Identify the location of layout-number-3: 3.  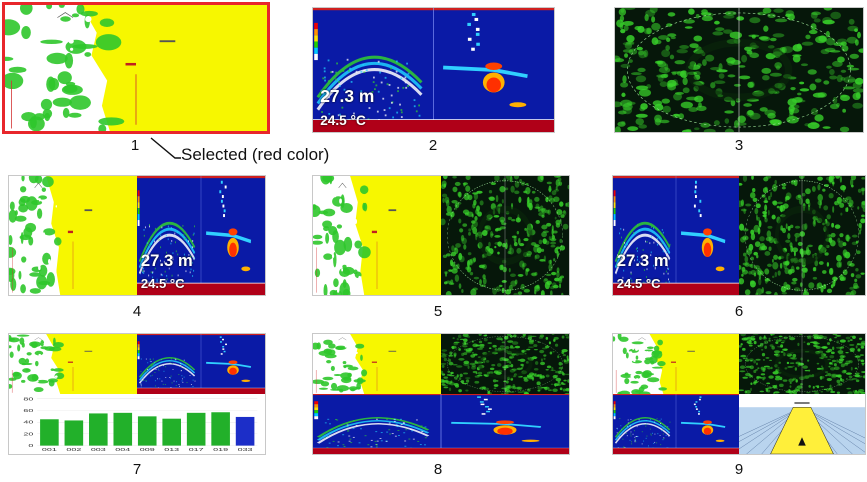
(739, 145).